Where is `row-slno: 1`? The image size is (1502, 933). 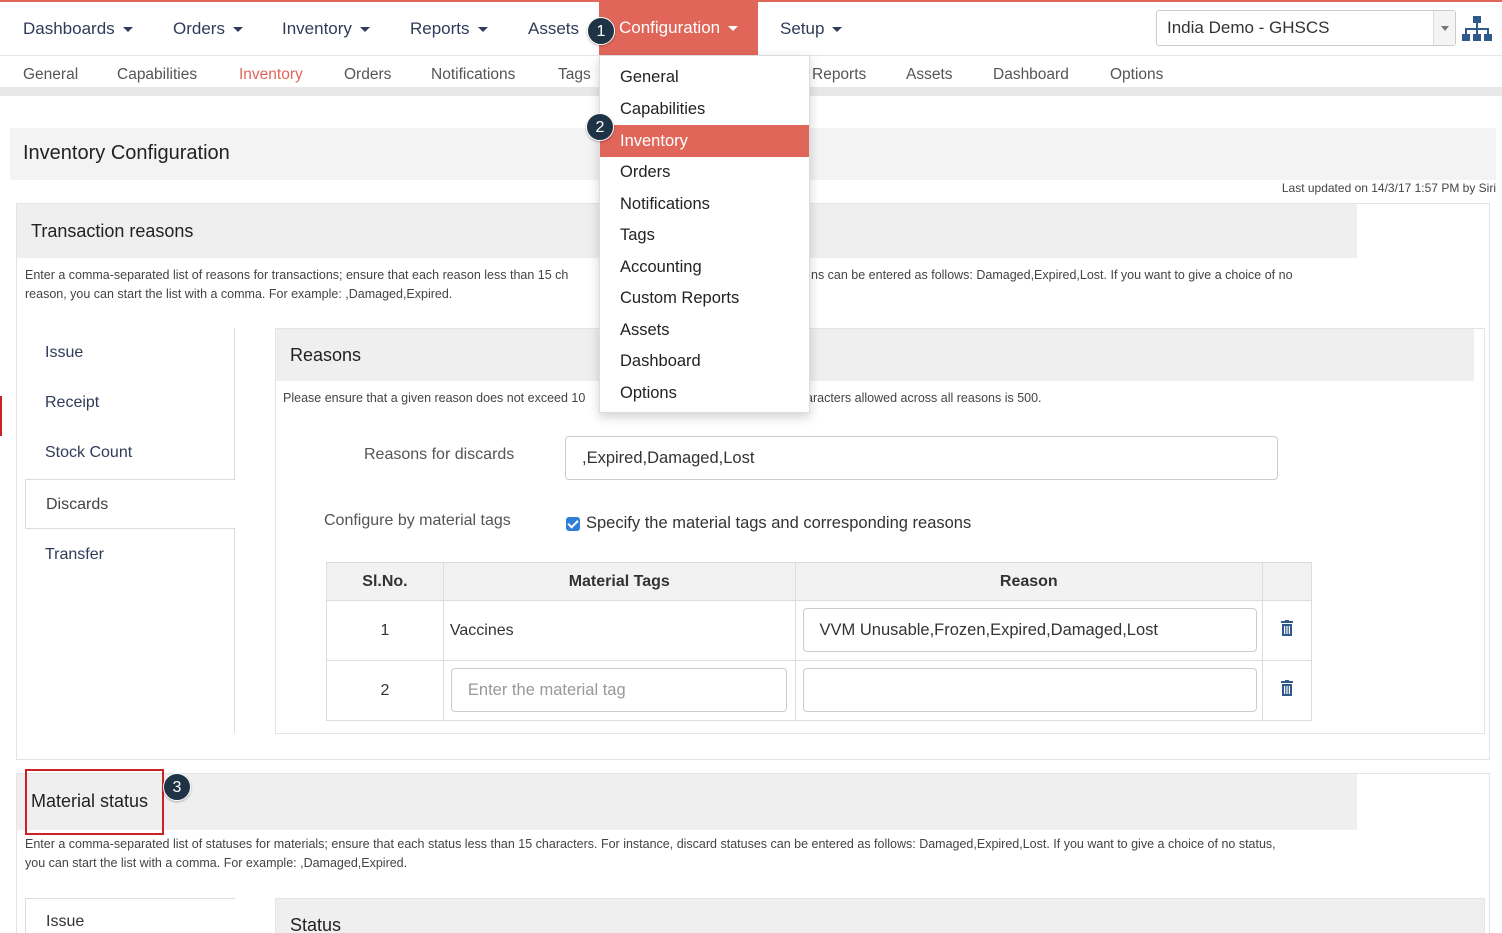 row-slno: 1 is located at coordinates (385, 630).